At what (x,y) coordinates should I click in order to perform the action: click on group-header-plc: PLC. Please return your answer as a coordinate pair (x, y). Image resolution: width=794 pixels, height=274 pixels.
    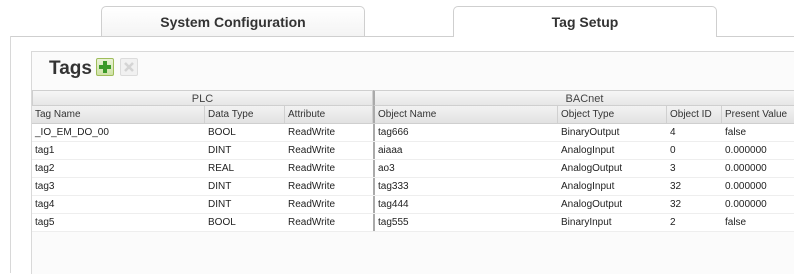
    Looking at the image, I should click on (202, 98).